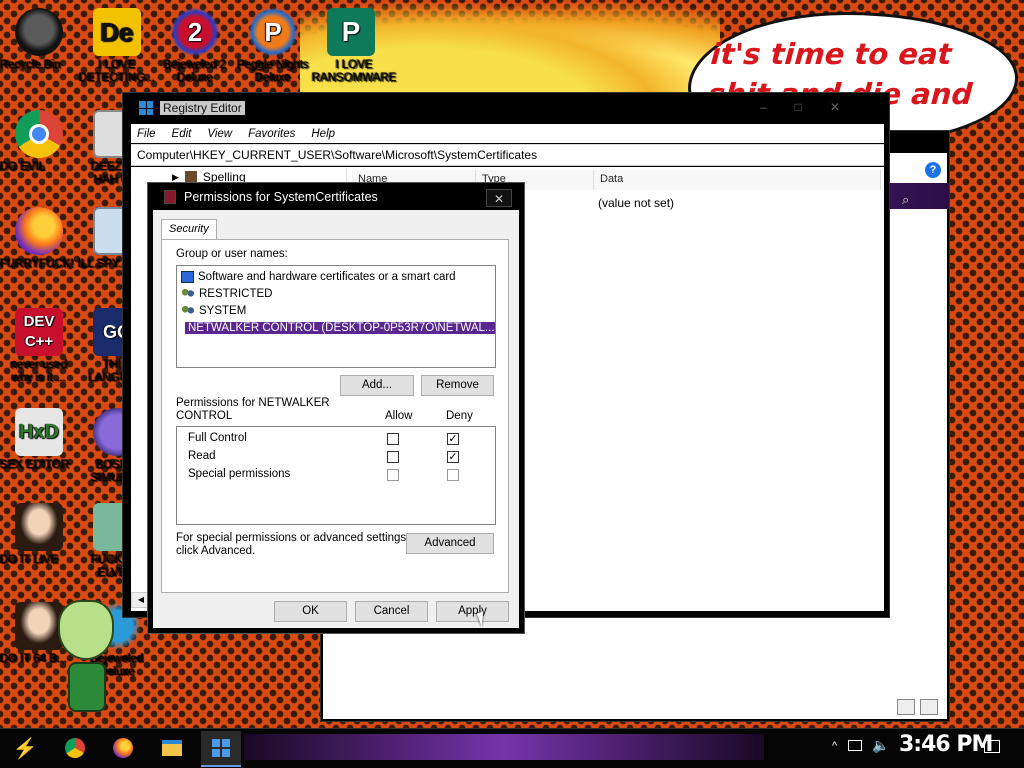  Describe the element at coordinates (39, 32) in the screenshot. I see `recycle-bin-icon` at that location.